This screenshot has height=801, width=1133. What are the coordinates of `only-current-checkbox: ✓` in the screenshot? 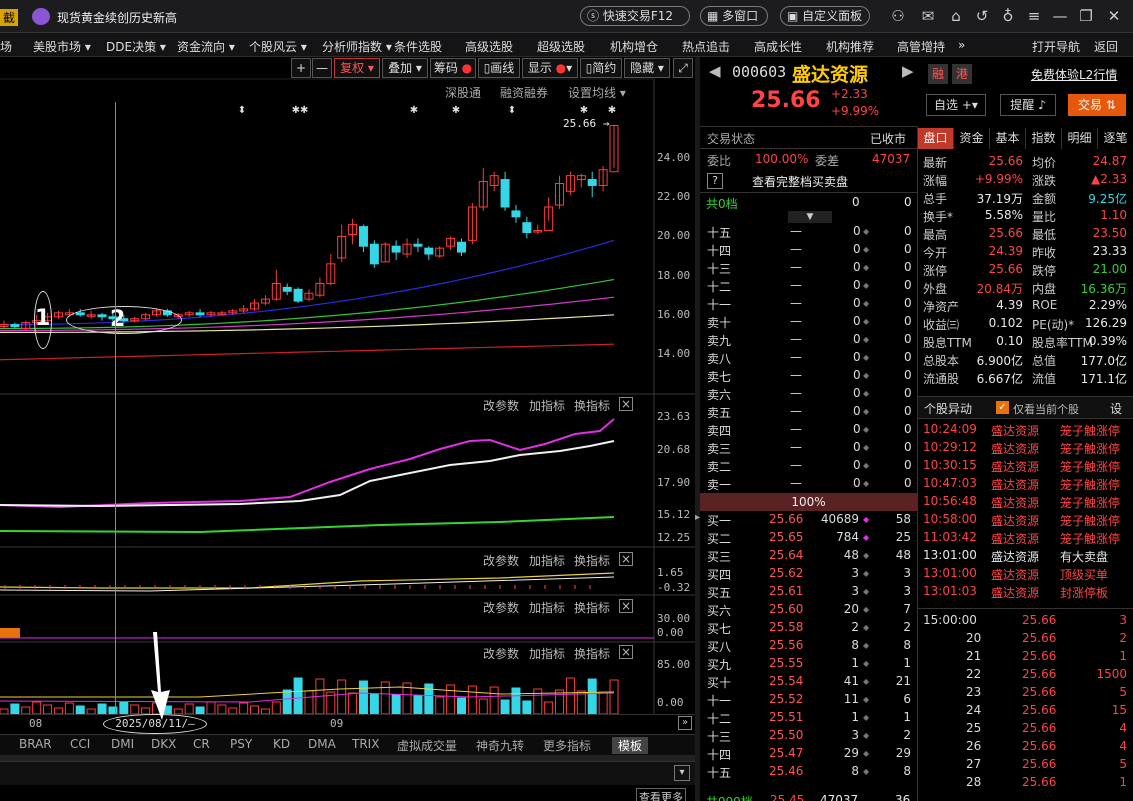 It's located at (1002, 407).